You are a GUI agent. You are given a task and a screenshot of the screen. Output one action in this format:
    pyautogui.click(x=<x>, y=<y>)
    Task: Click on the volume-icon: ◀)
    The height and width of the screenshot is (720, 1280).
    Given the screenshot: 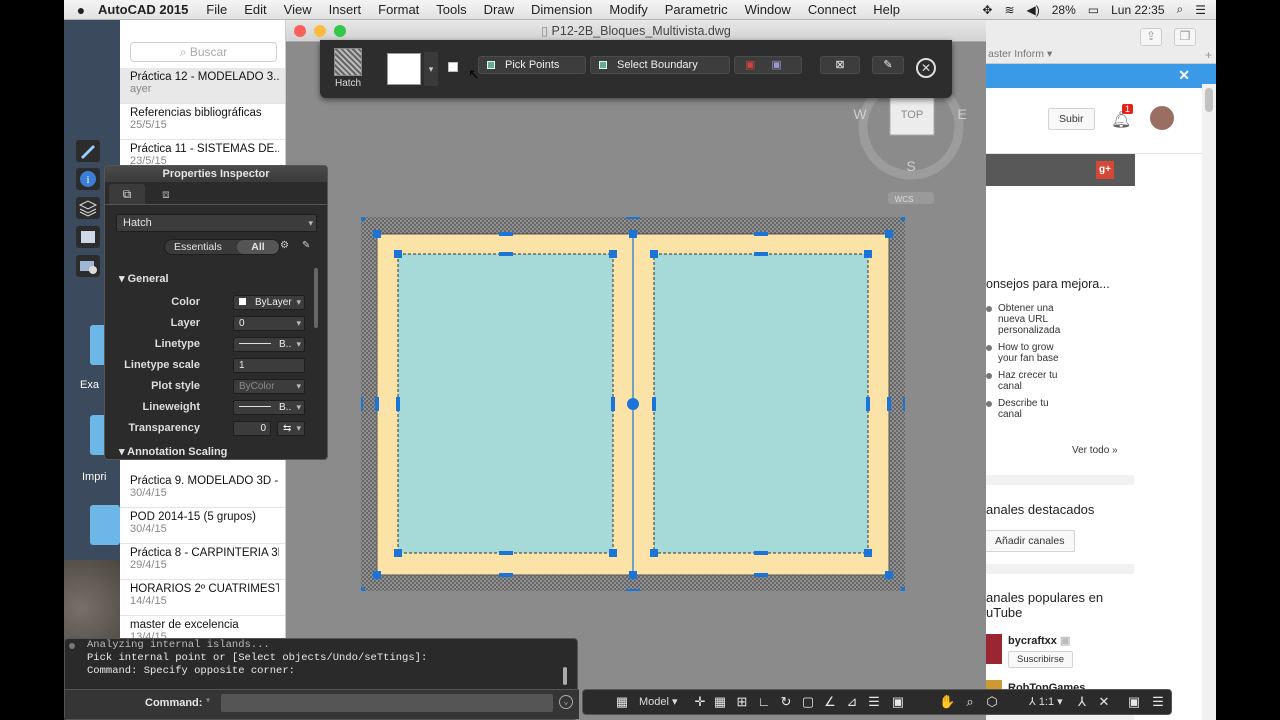 What is the action you would take?
    pyautogui.click(x=1033, y=10)
    